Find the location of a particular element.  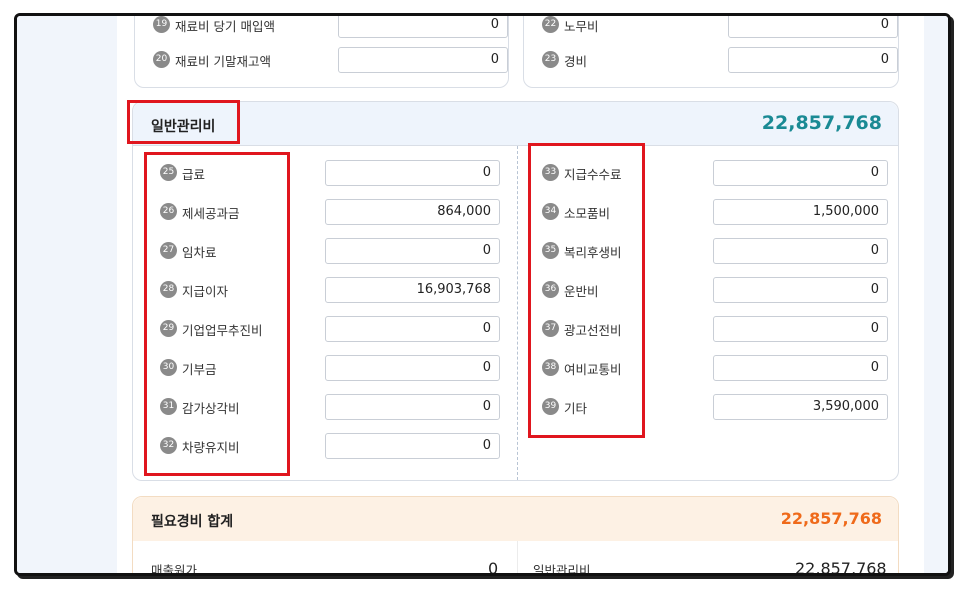

section-total: 22,857,768 is located at coordinates (821, 123).